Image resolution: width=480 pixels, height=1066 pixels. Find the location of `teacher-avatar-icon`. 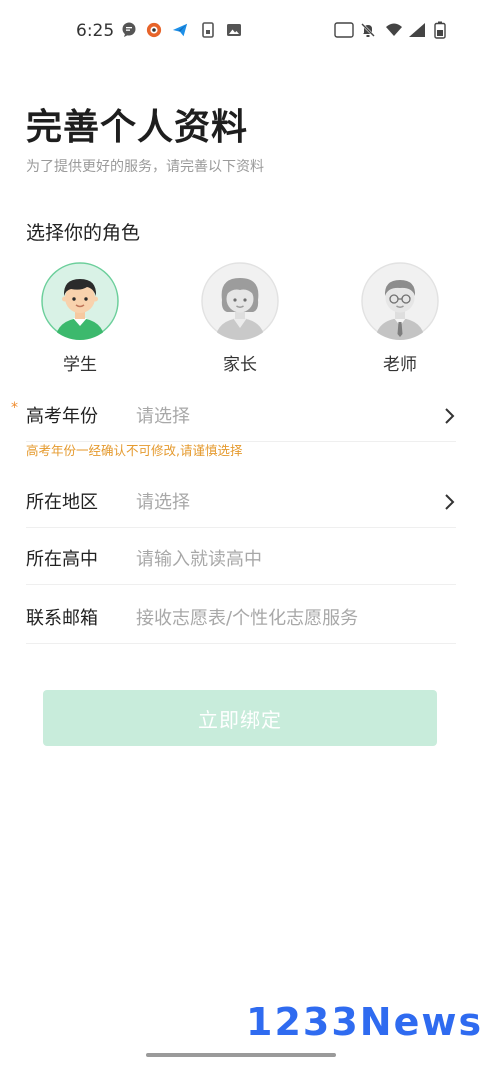

teacher-avatar-icon is located at coordinates (400, 301).